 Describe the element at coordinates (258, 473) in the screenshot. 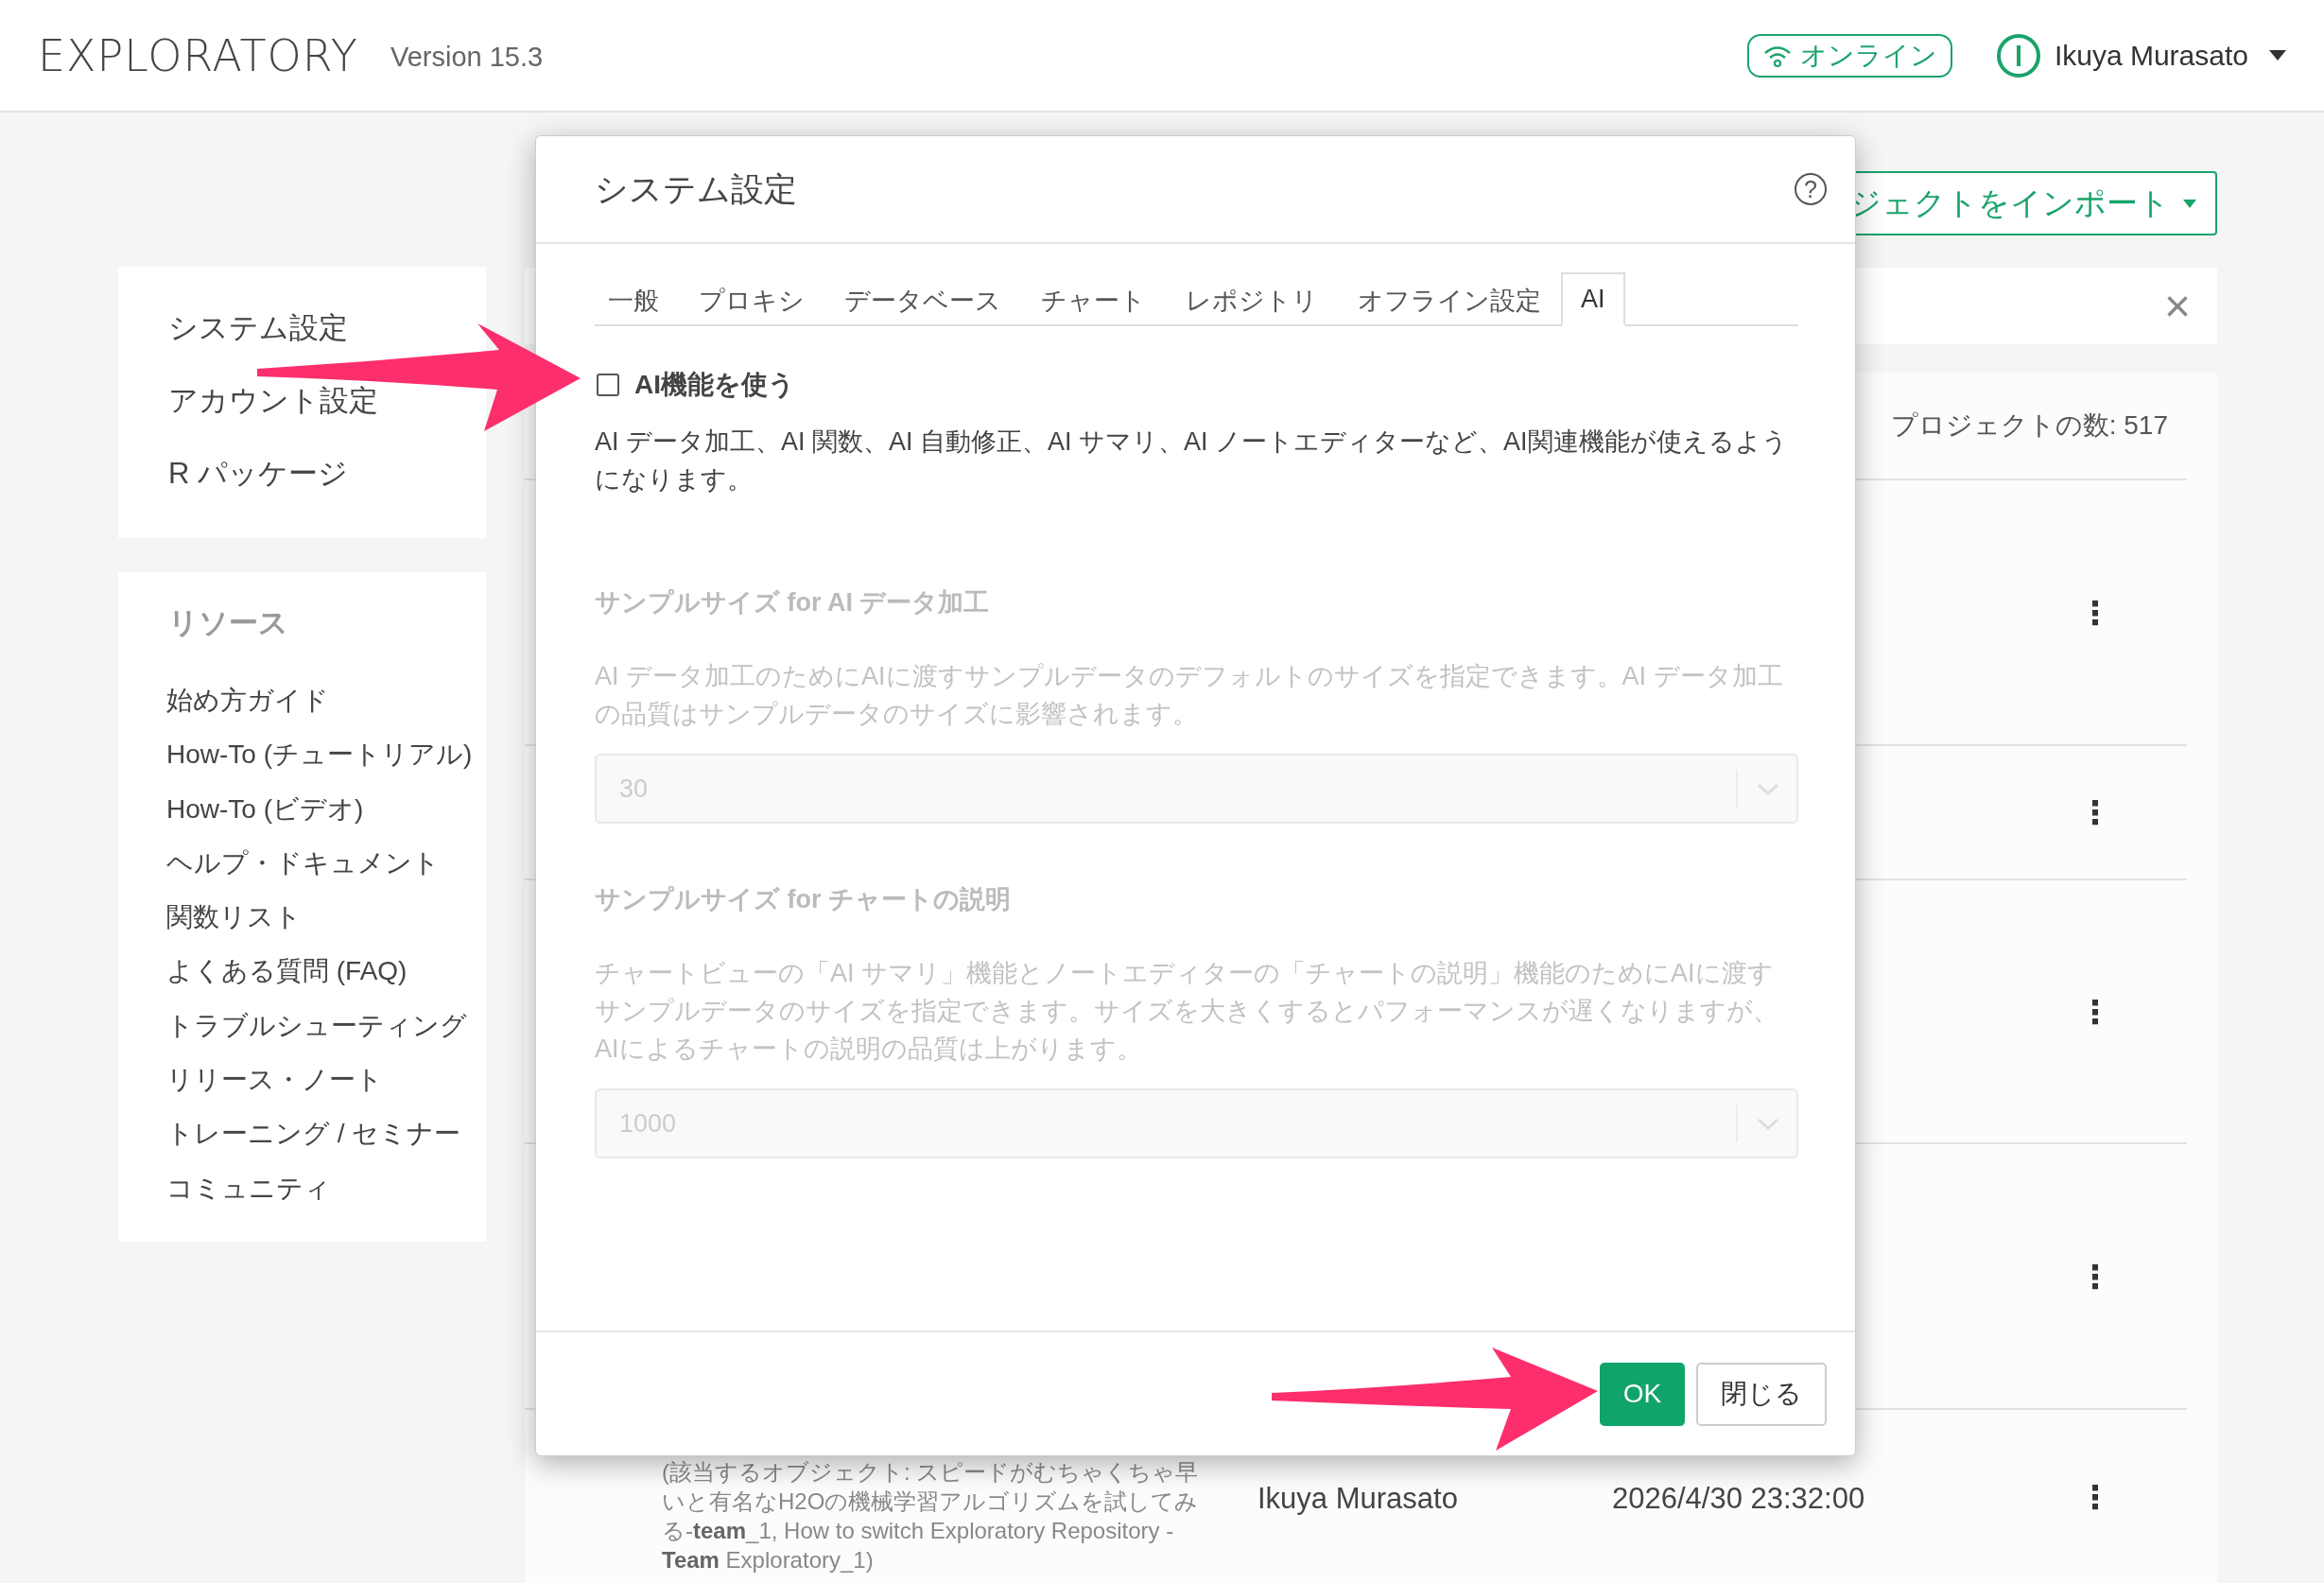

I see `sidebar-link: R パッケージ` at that location.